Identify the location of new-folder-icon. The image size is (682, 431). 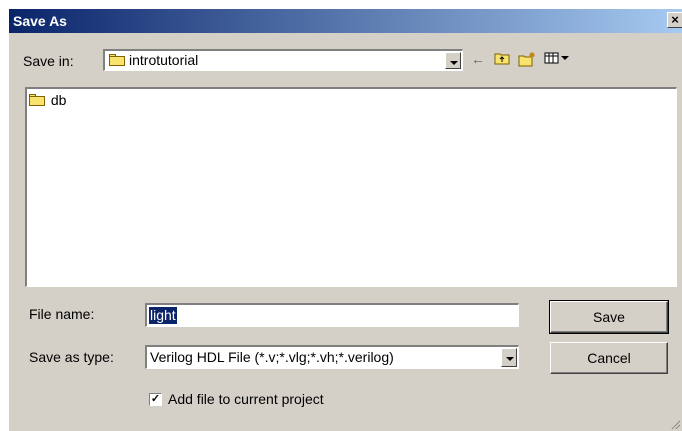
(527, 59).